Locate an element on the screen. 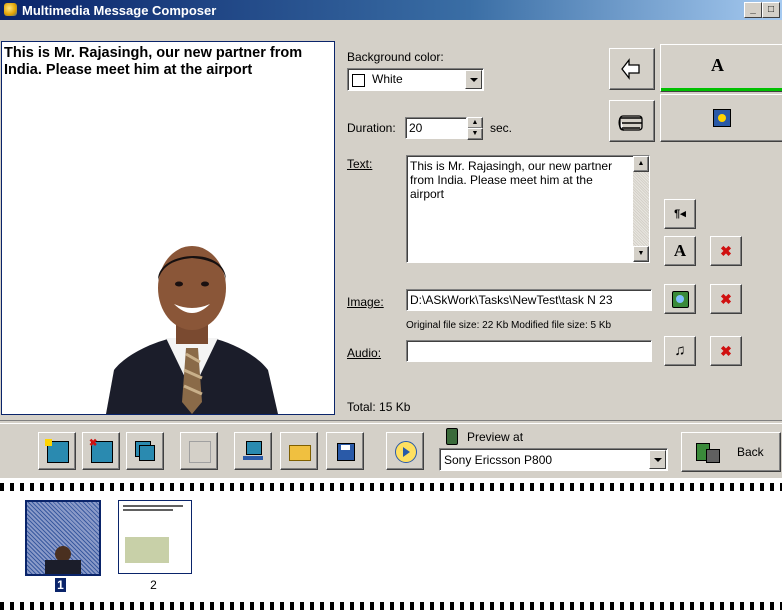 Image resolution: width=782 pixels, height=612 pixels. device-select: Sony Ericsson P800 is located at coordinates (553, 459).